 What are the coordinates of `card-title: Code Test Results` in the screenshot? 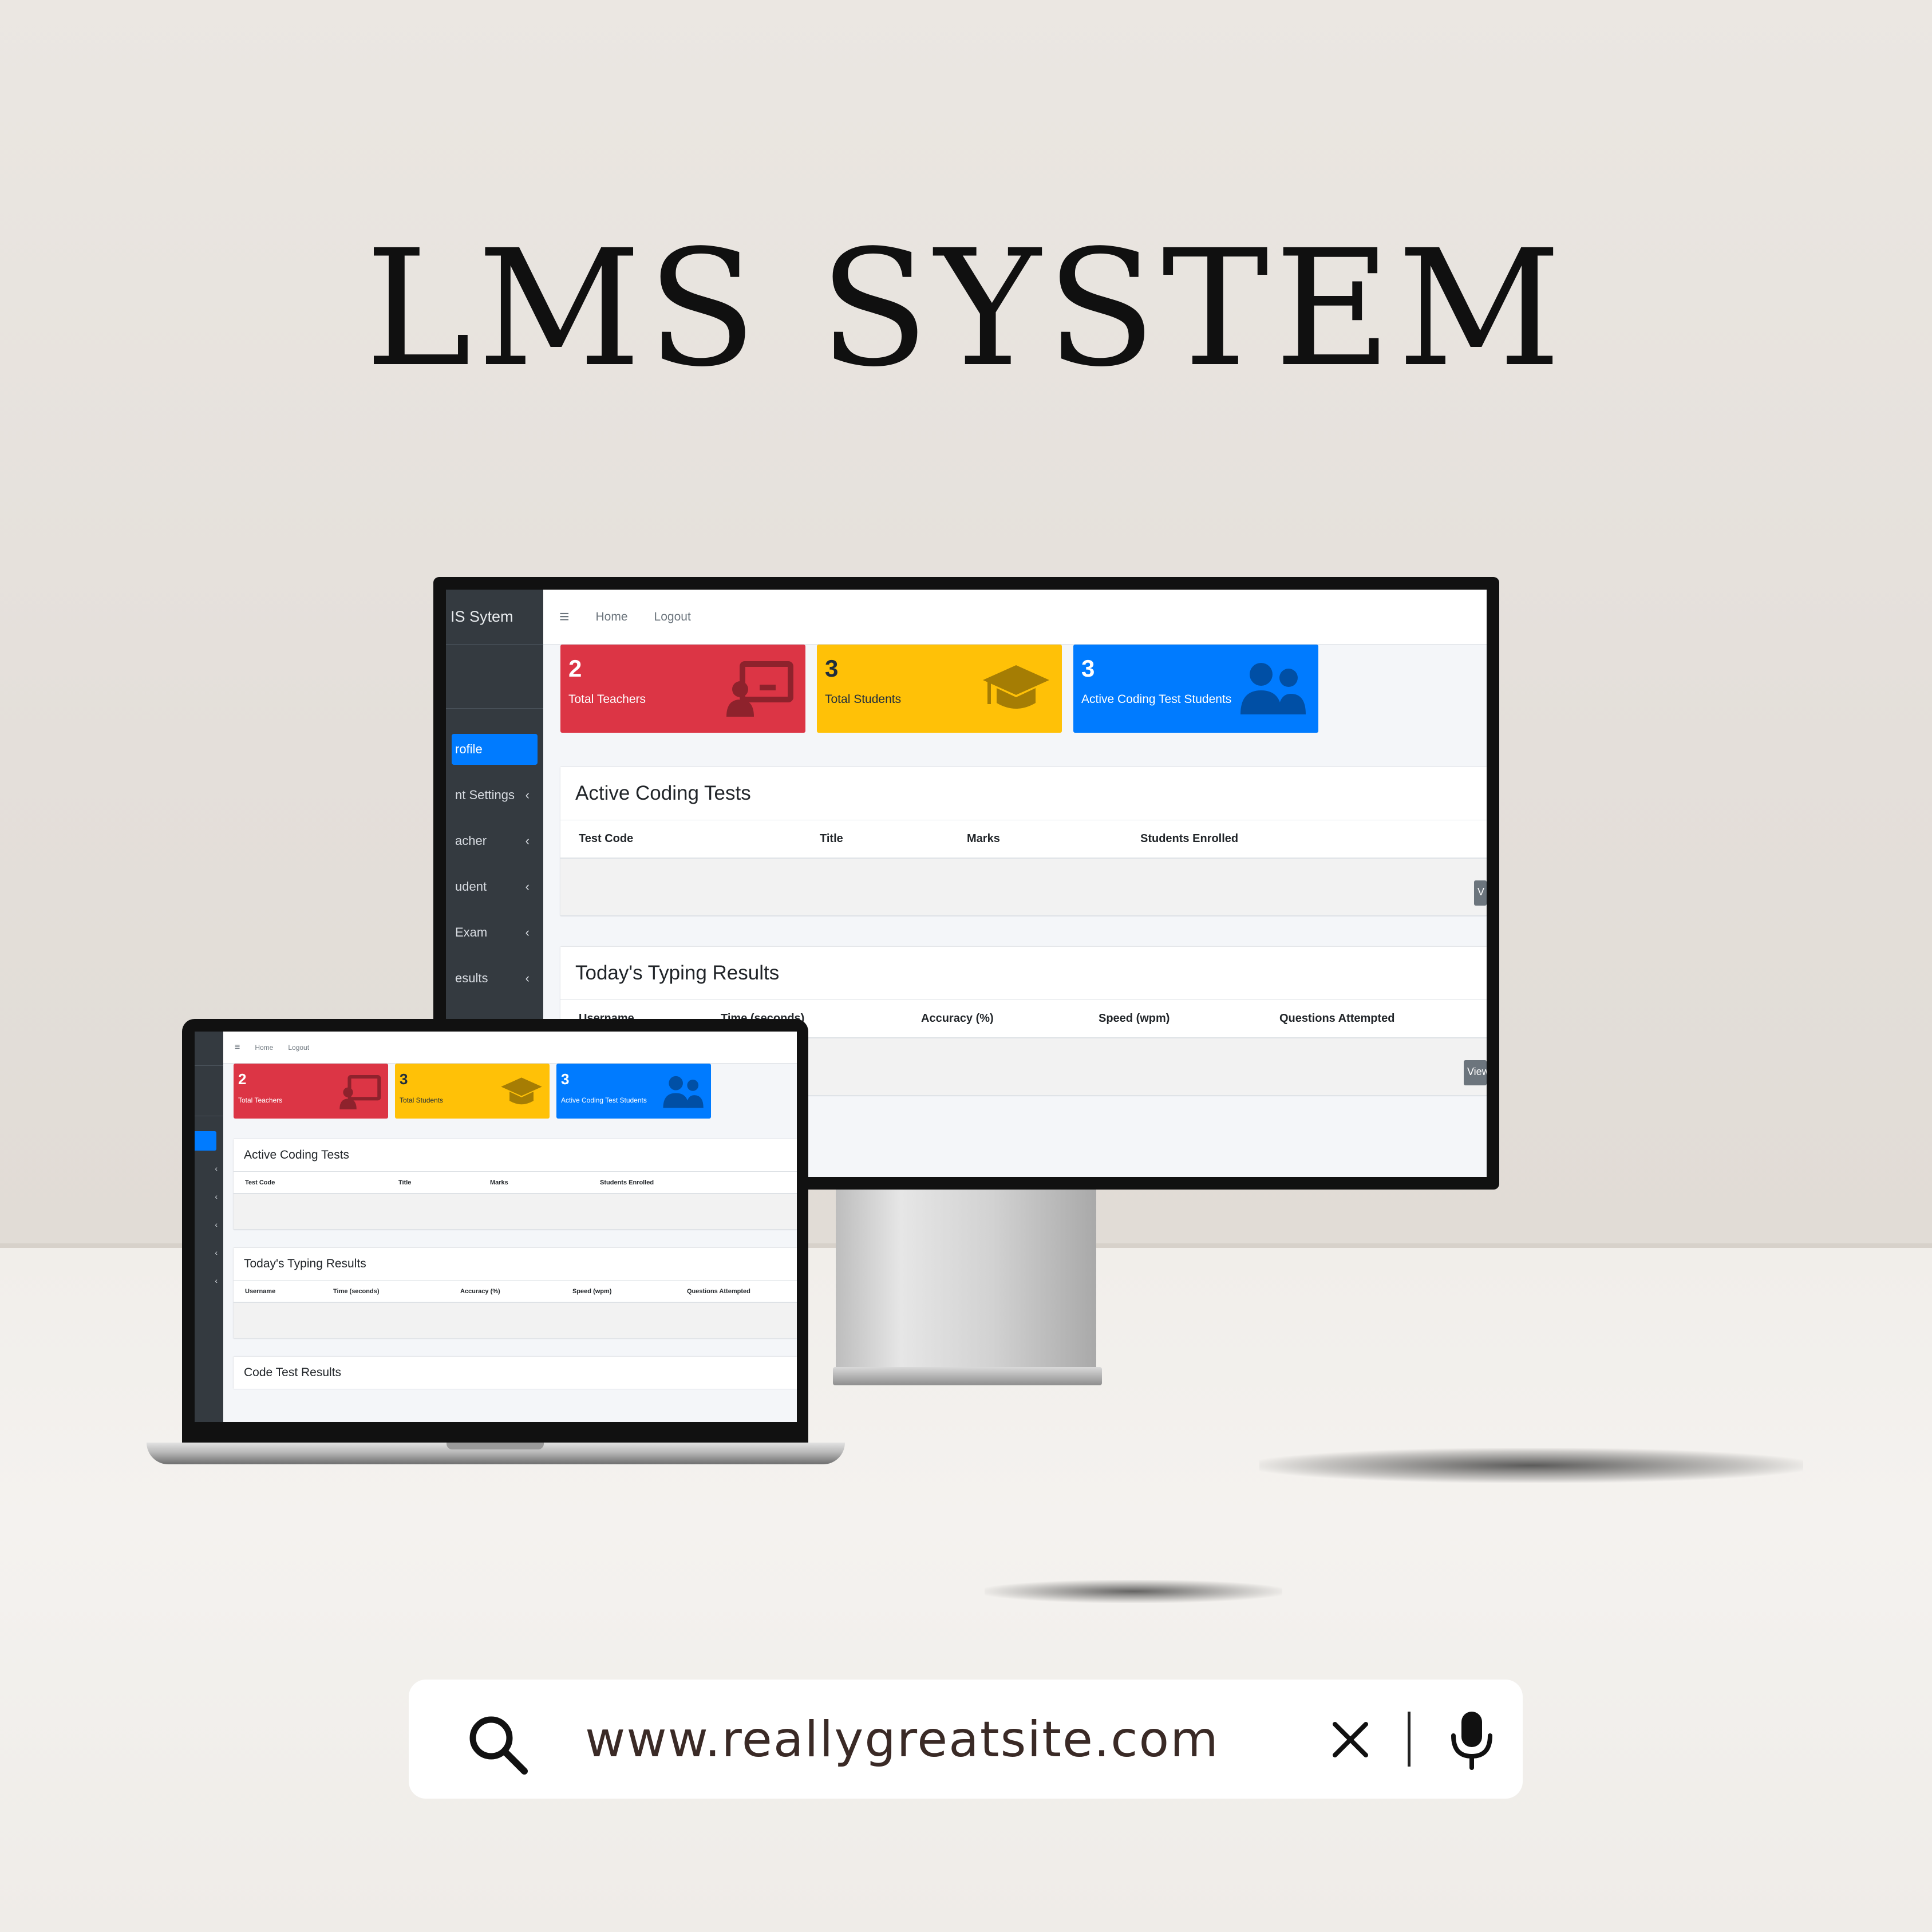 It's located at (293, 1372).